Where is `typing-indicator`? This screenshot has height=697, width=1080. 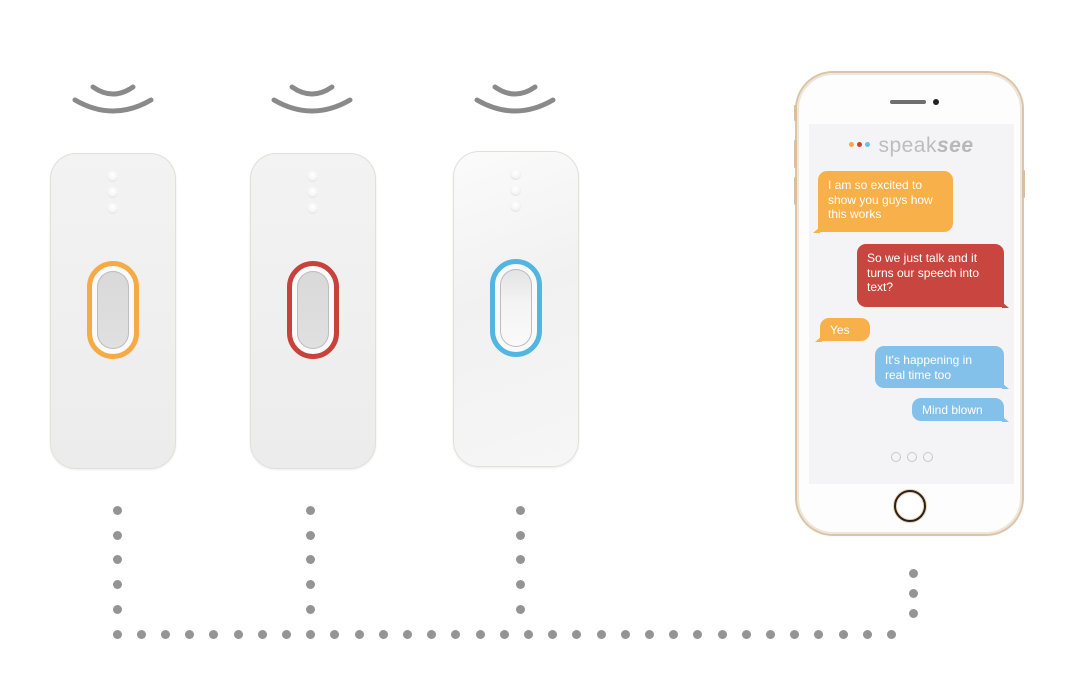
typing-indicator is located at coordinates (911, 457).